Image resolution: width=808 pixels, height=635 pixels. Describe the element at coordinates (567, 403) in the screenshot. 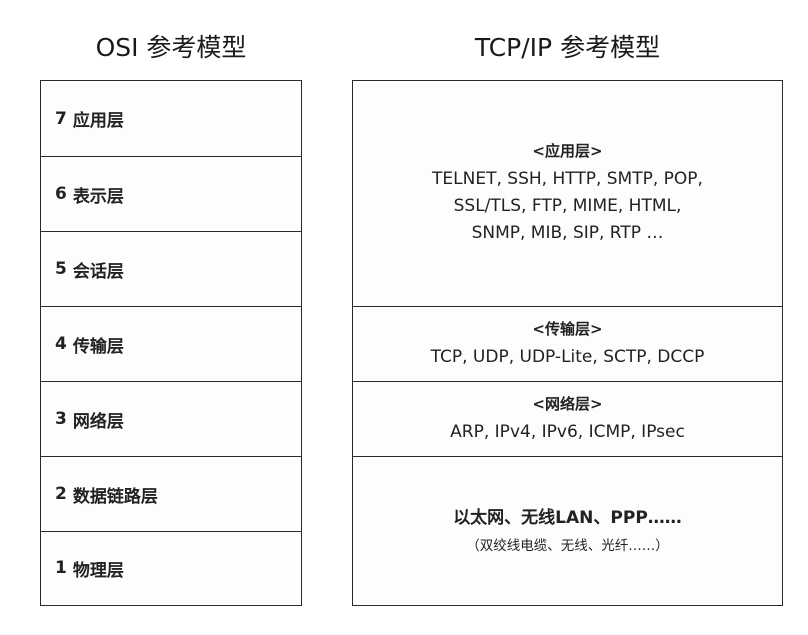

I see `network-layer-label: <网络层>` at that location.